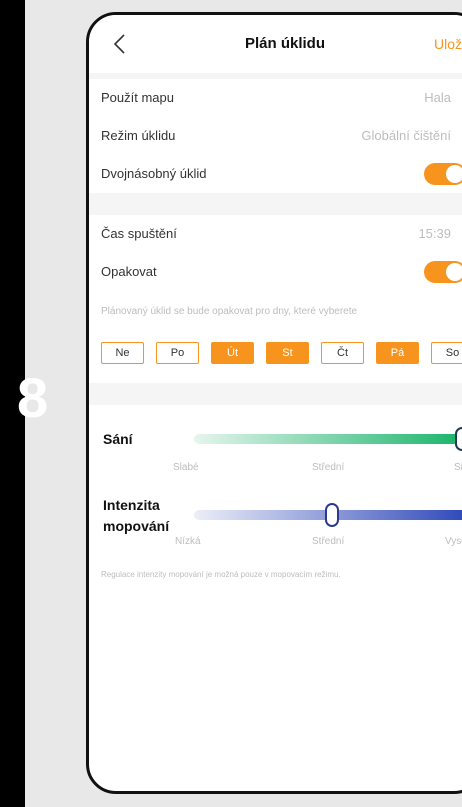 This screenshot has width=462, height=807. What do you see at coordinates (129, 271) in the screenshot?
I see `repeat-label: Opakovat` at bounding box center [129, 271].